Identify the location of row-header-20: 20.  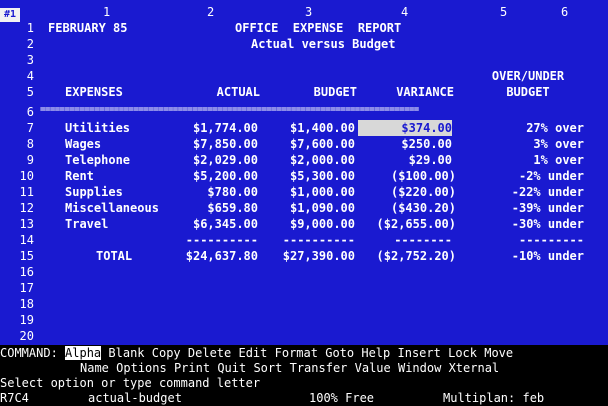
(17, 336).